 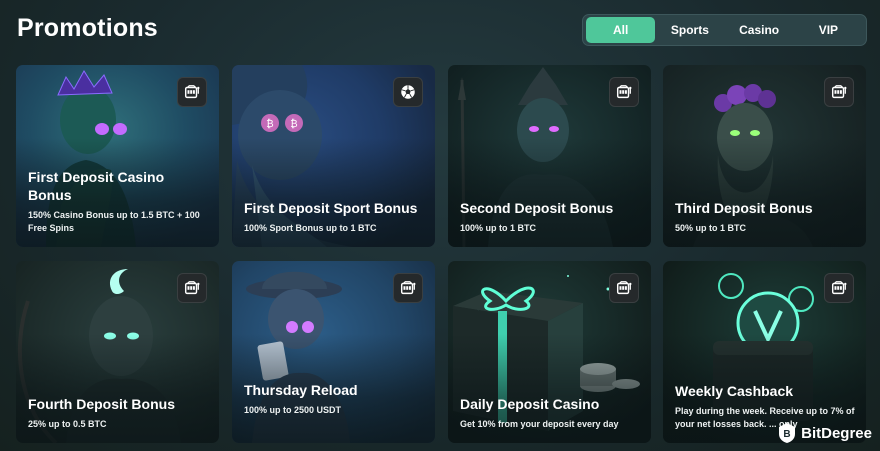 I want to click on promo-description: 50% up to 1 BTC, so click(x=711, y=228).